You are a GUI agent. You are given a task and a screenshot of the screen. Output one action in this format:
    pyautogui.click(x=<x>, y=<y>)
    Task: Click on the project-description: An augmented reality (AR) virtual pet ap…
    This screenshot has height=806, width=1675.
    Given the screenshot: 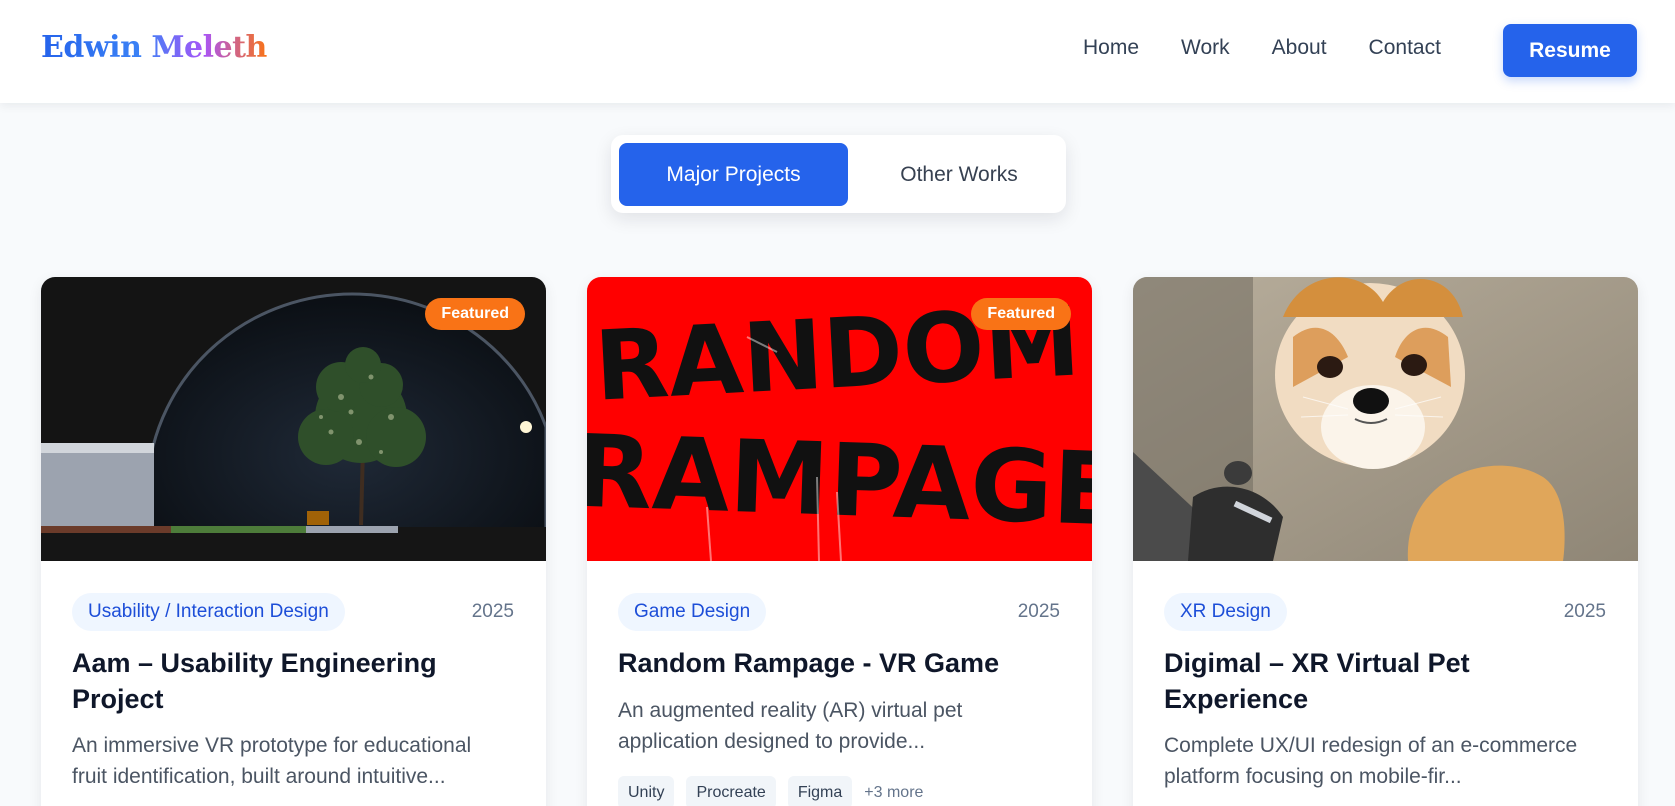 What is the action you would take?
    pyautogui.click(x=790, y=726)
    